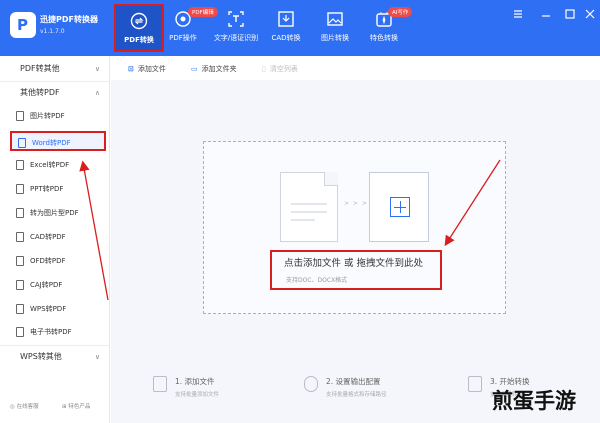 The height and width of the screenshot is (423, 600). I want to click on tab-pdf-convert: PDF转换, so click(139, 28).